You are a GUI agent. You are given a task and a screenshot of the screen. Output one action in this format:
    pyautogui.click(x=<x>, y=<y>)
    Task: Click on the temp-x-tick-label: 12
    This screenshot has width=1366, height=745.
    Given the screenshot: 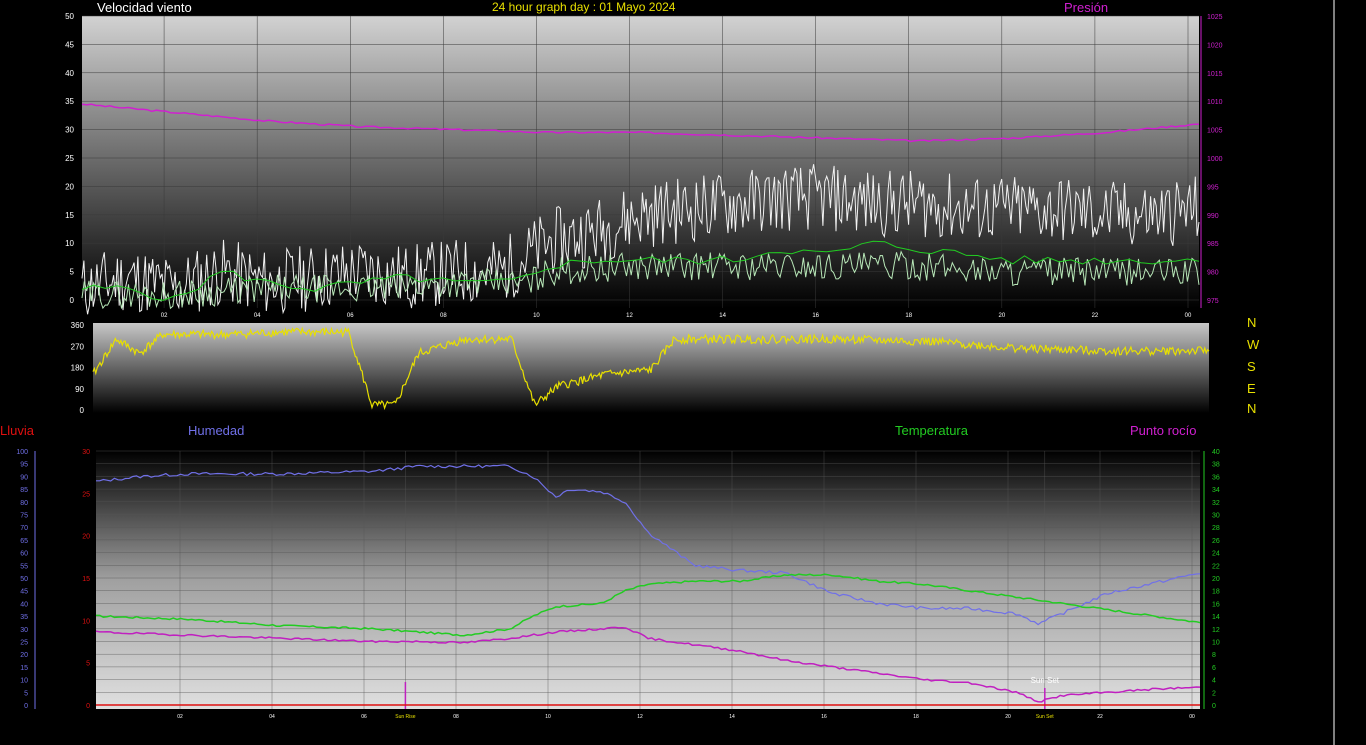 What is the action you would take?
    pyautogui.click(x=640, y=717)
    